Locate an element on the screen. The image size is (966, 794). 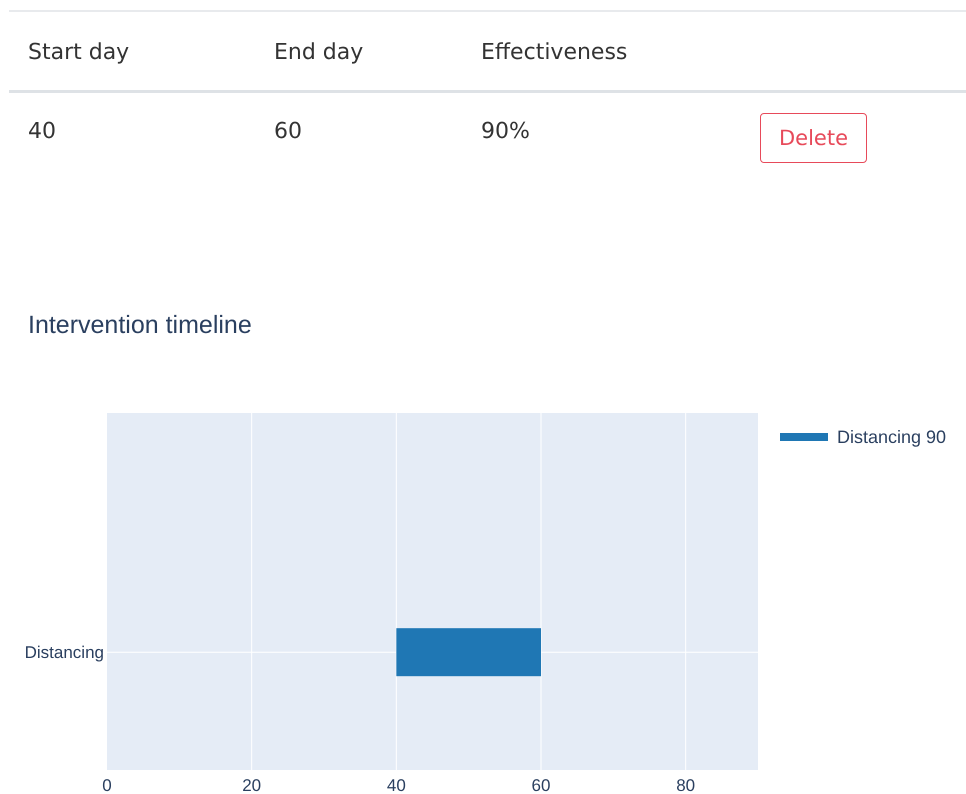
chart-title: Intervention timeline is located at coordinates (140, 325).